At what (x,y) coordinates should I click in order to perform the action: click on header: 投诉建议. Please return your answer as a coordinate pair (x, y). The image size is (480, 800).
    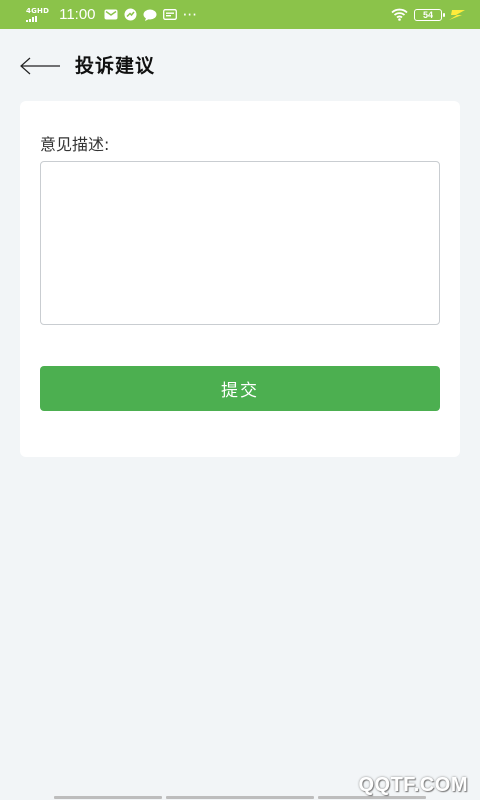
    Looking at the image, I should click on (240, 65).